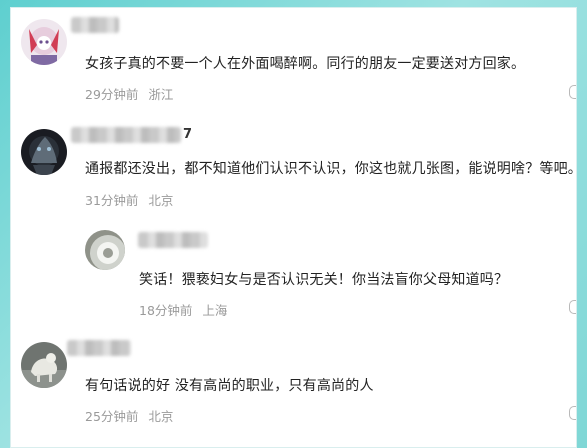 This screenshot has width=587, height=448. I want to click on comment-text: 女孩子真的不要一个人在外面喝醉啊。同行的朋友一定要送对方回家。, so click(305, 64).